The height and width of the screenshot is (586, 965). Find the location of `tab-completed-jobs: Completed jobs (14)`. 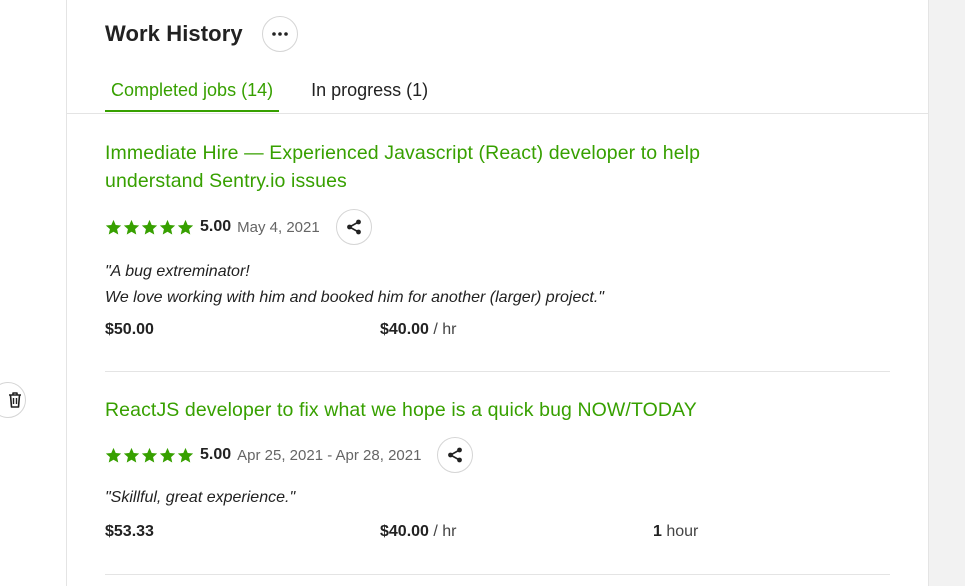

tab-completed-jobs: Completed jobs (14) is located at coordinates (192, 96).